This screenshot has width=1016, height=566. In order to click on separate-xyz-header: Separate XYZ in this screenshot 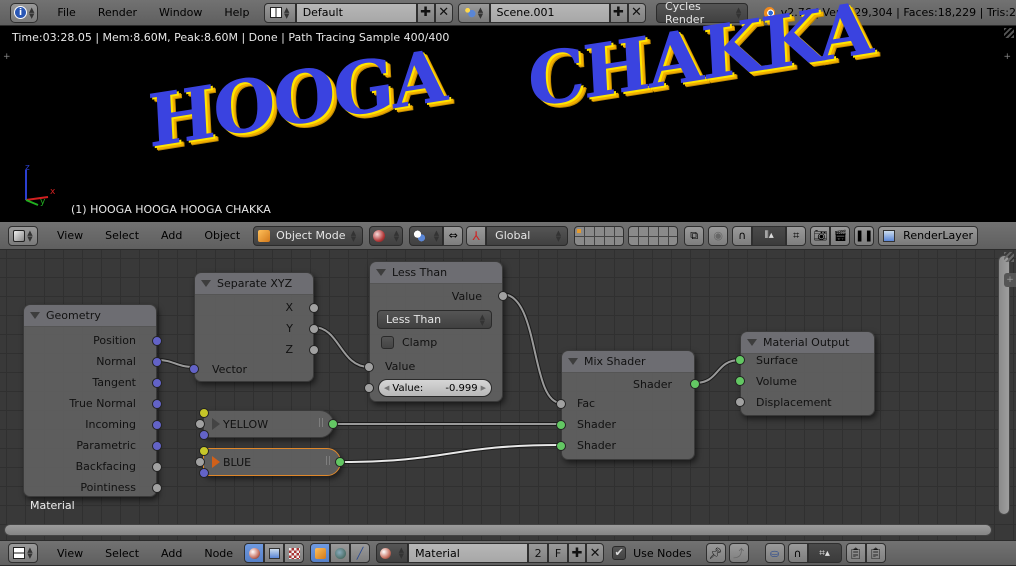, I will do `click(254, 284)`.